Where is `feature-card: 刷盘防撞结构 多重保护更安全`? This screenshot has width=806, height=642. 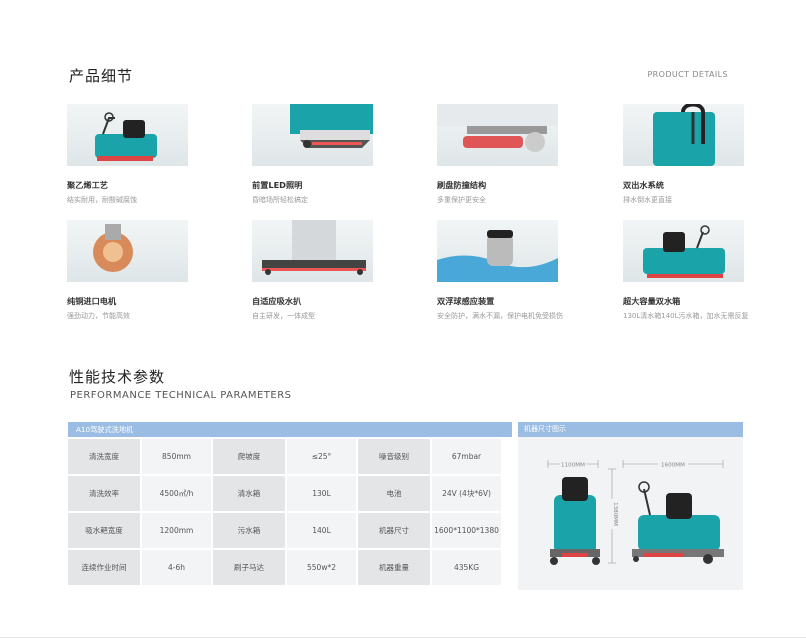
feature-card: 刷盘防撞结构 多重保护更安全 is located at coordinates (498, 154).